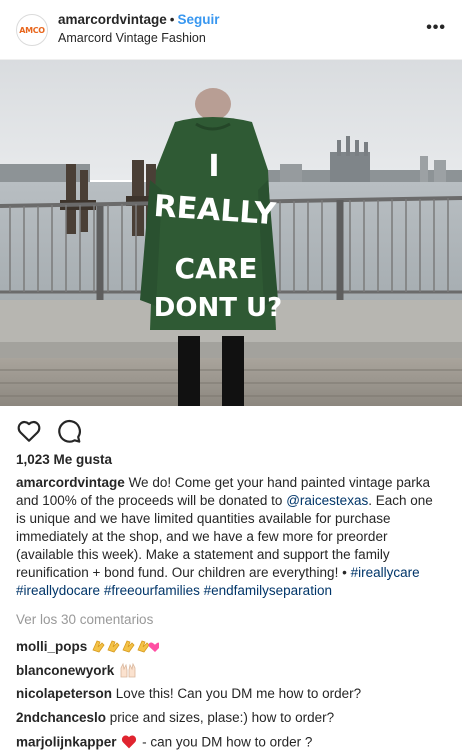  What do you see at coordinates (199, 19) in the screenshot?
I see `follow-button: Seguir` at bounding box center [199, 19].